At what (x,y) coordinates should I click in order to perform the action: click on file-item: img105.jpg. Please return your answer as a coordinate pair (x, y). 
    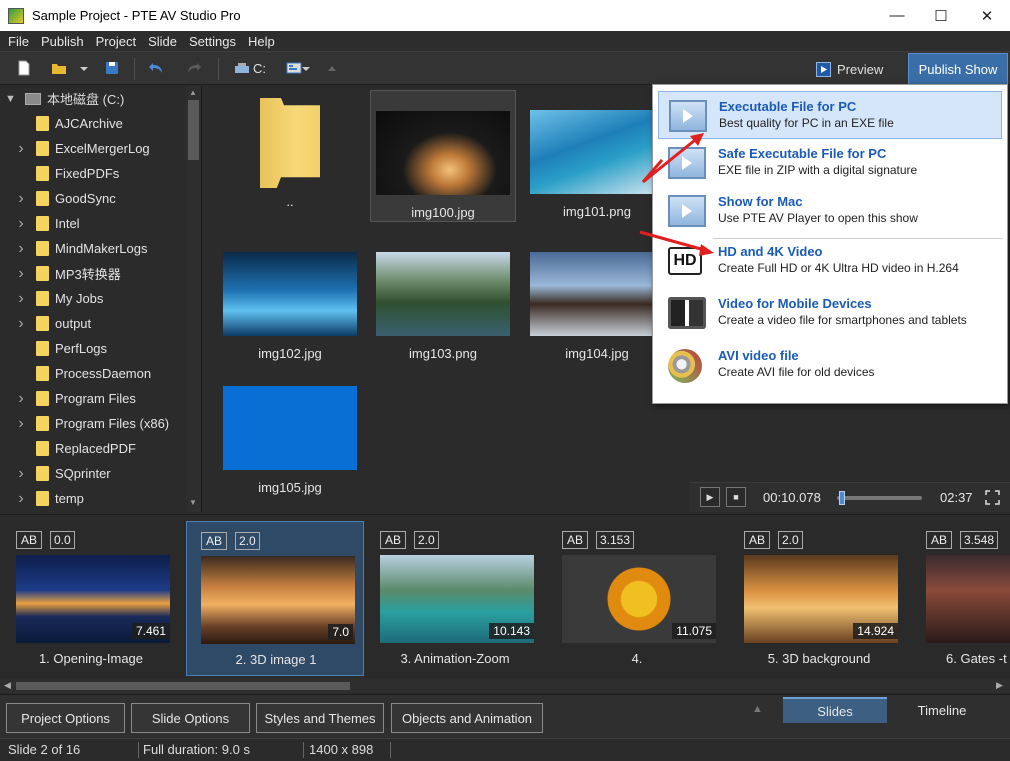
    Looking at the image, I should click on (290, 432).